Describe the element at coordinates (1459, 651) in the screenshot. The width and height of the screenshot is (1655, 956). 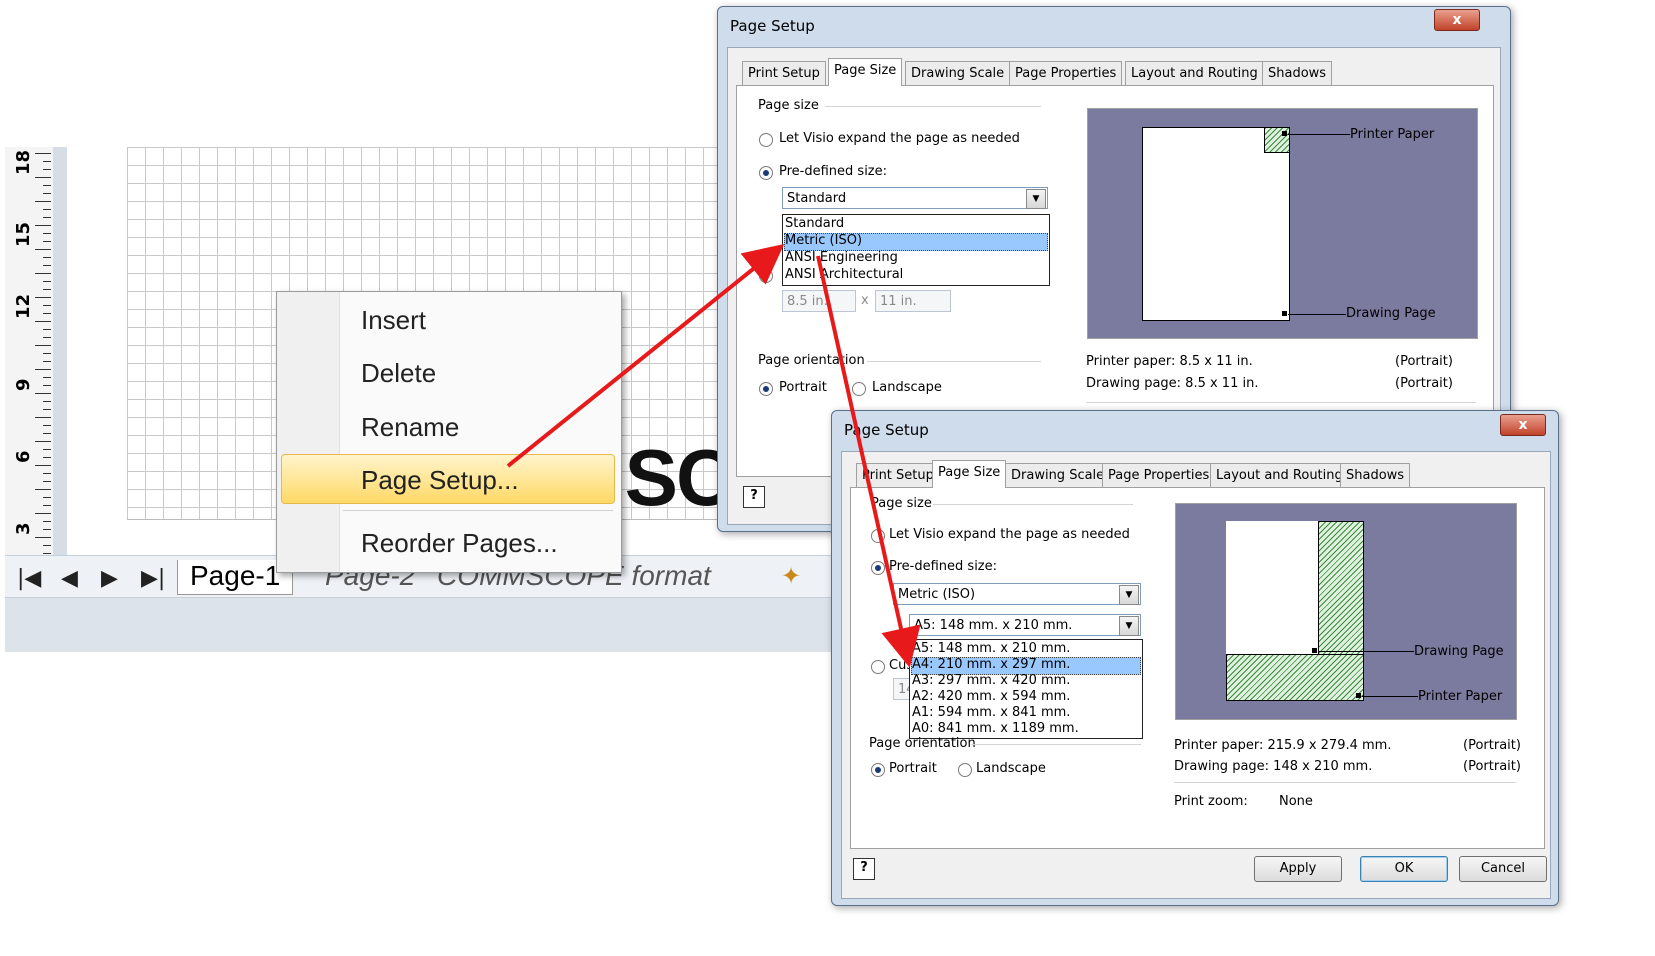
I see `preview-drawing-label: Drawing Page` at that location.